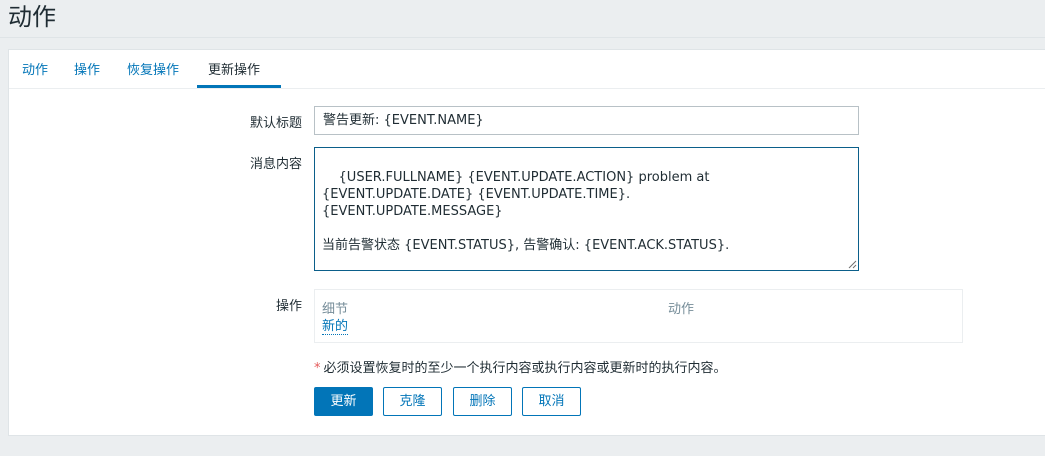 The width and height of the screenshot is (1045, 456). What do you see at coordinates (335, 309) in the screenshot?
I see `column-header-details: 细节` at bounding box center [335, 309].